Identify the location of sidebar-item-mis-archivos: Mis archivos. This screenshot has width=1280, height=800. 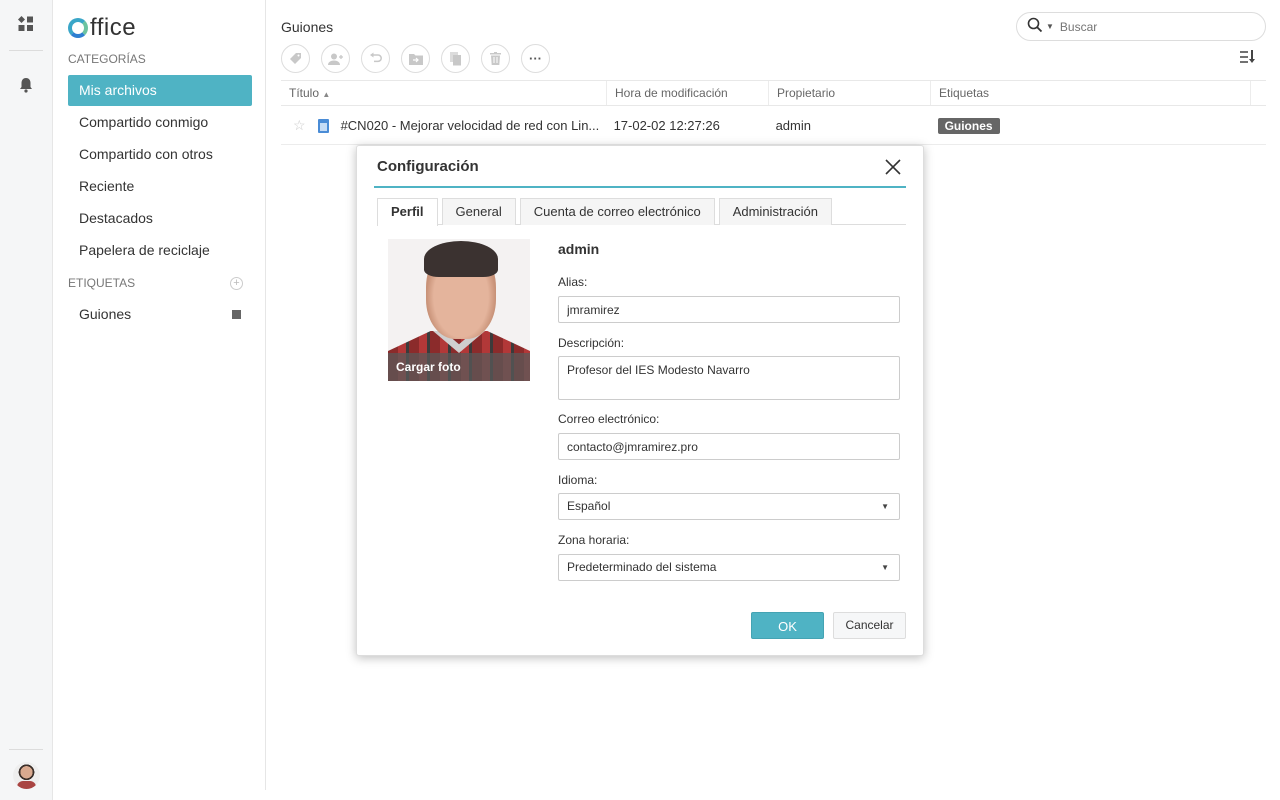
(160, 90).